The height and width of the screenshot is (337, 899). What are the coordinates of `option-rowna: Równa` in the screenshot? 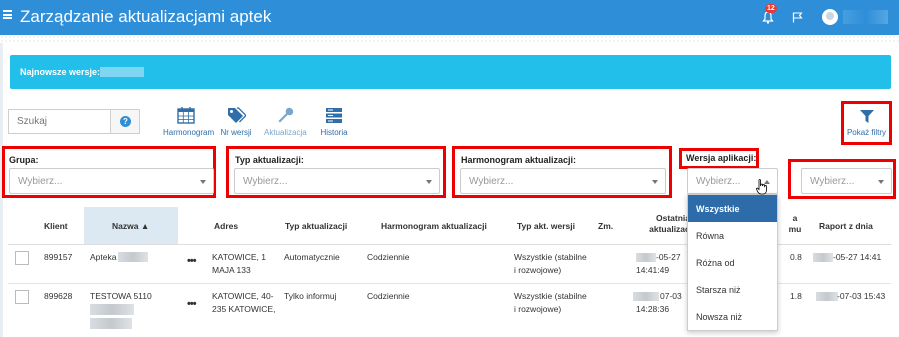 It's located at (732, 235).